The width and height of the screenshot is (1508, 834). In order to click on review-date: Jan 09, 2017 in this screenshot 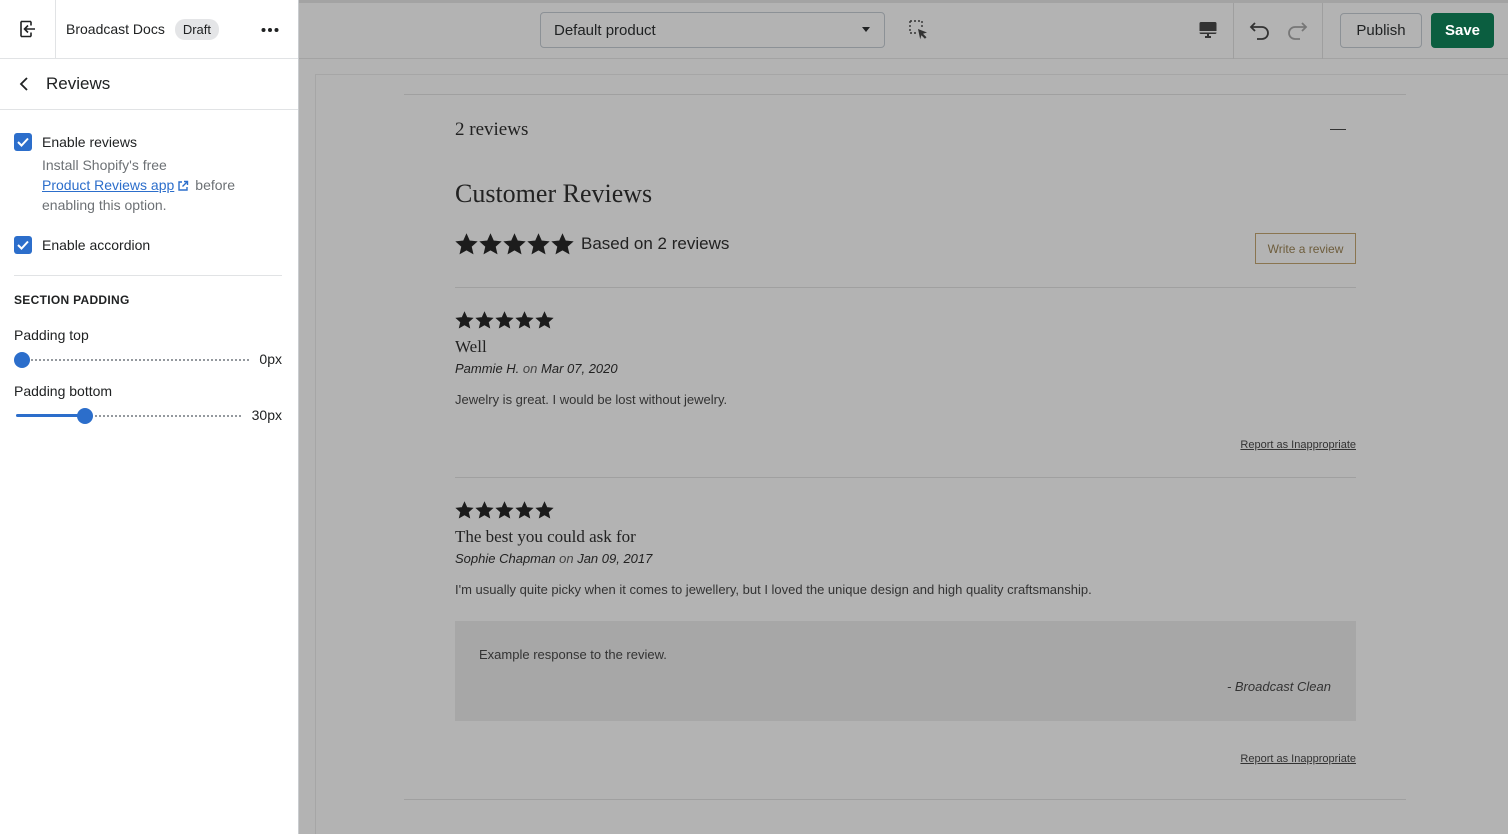, I will do `click(615, 558)`.